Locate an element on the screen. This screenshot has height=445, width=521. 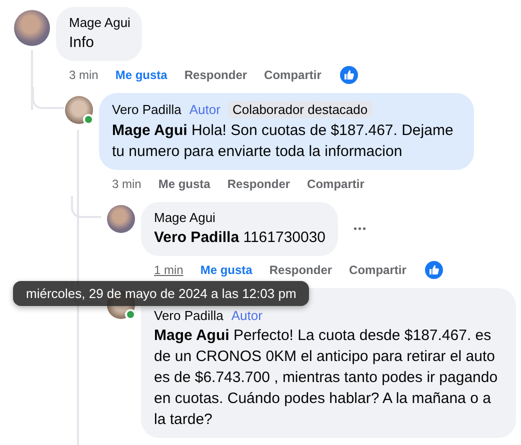
date-tooltip: miércoles, 29 de mayo de 2024 a las 12:03 pm is located at coordinates (161, 293).